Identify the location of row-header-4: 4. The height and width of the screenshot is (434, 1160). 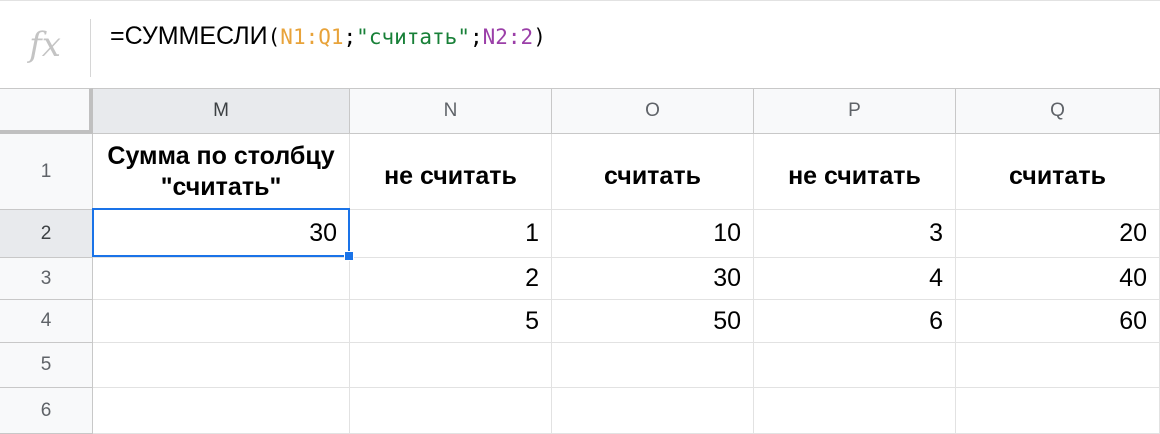
(46, 321).